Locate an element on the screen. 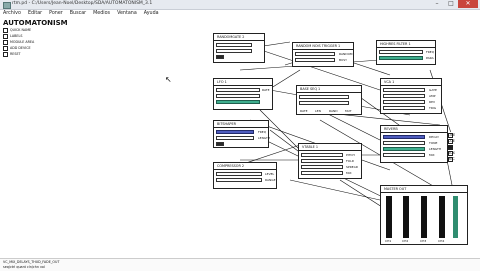 Image resolution: width=480 pixels, height=271 pixels. param-label: RANDOM is located at coordinates (346, 54).